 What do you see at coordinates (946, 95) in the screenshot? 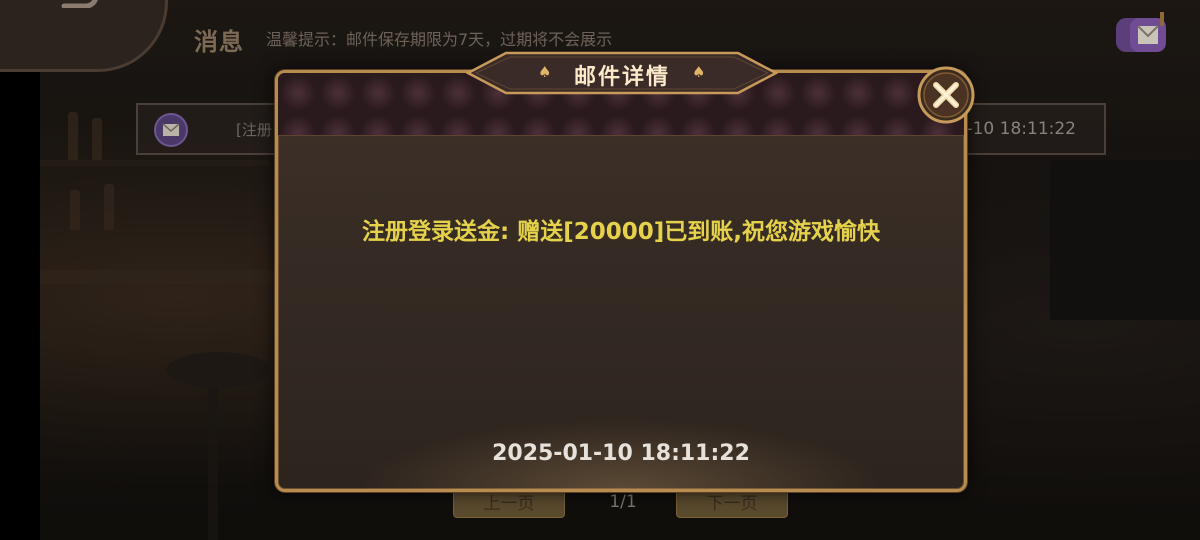
I see `close-button` at bounding box center [946, 95].